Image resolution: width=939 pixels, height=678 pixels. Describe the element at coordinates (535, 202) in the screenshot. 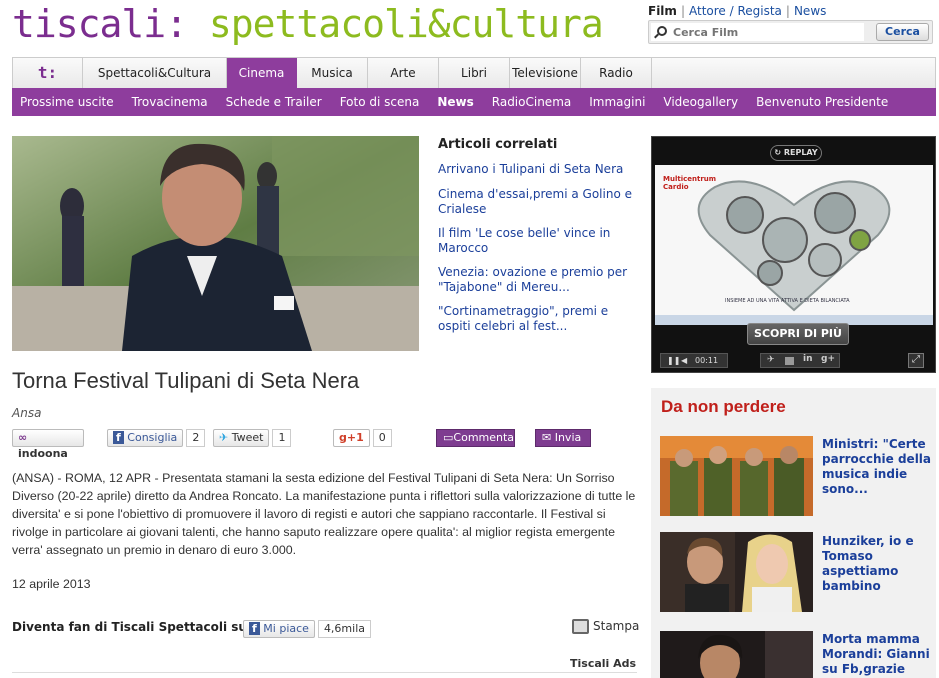

I see `related-article-link: Cinema d'essai,premi a Golino e Crialese` at that location.